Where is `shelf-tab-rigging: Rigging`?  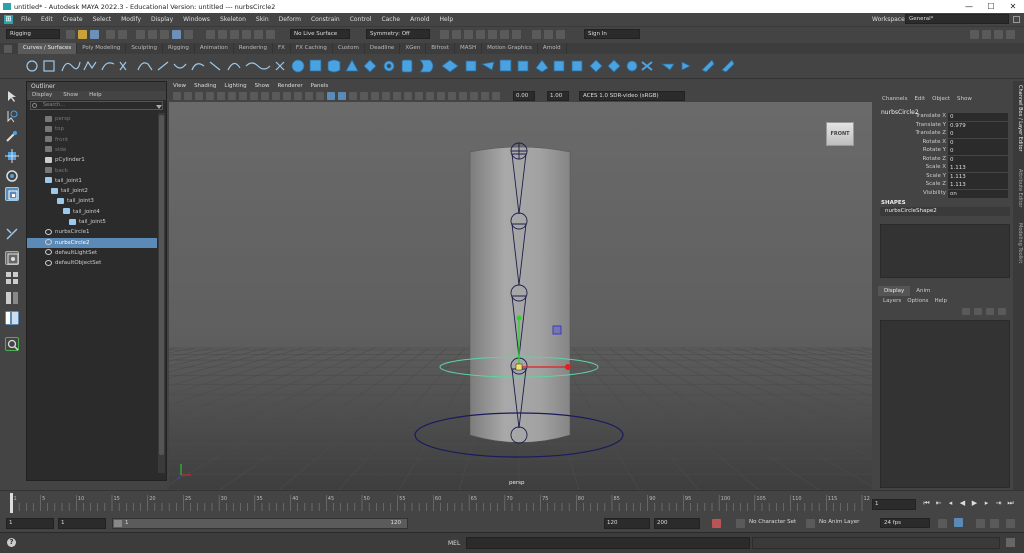
shelf-tab-rigging: Rigging is located at coordinates (179, 48).